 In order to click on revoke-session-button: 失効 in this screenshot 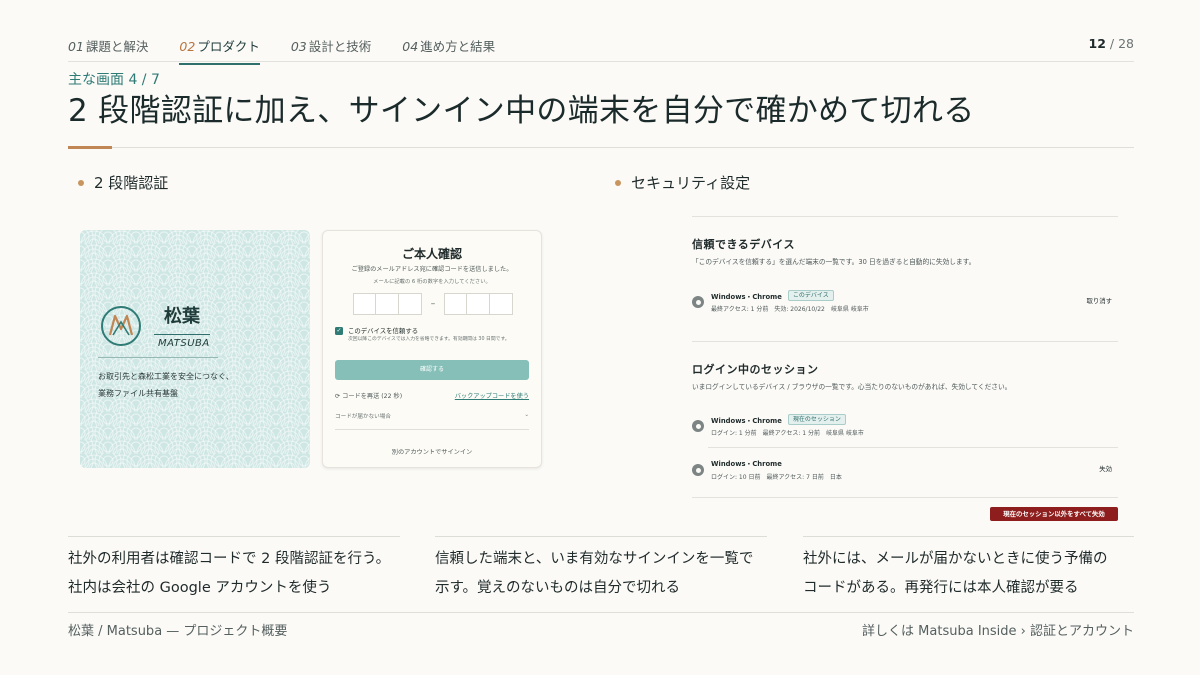, I will do `click(1105, 468)`.